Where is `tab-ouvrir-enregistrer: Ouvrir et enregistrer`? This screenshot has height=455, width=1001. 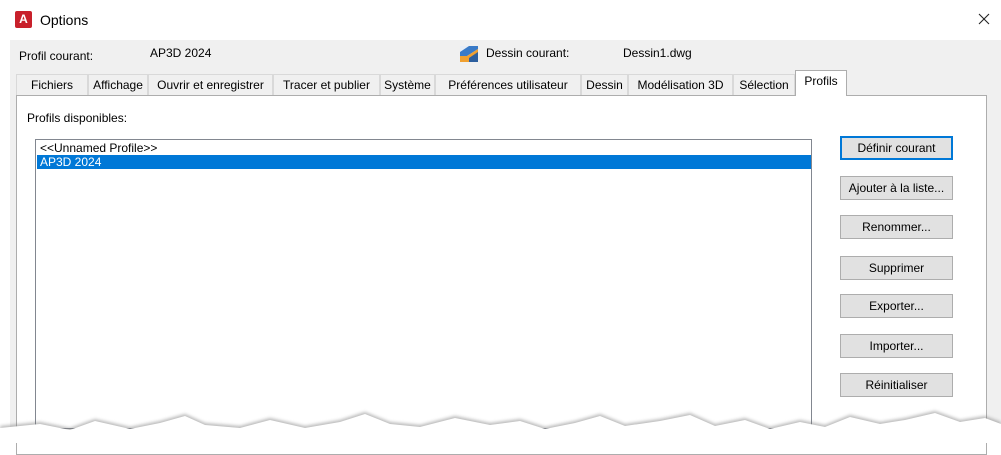
tab-ouvrir-enregistrer: Ouvrir et enregistrer is located at coordinates (210, 84).